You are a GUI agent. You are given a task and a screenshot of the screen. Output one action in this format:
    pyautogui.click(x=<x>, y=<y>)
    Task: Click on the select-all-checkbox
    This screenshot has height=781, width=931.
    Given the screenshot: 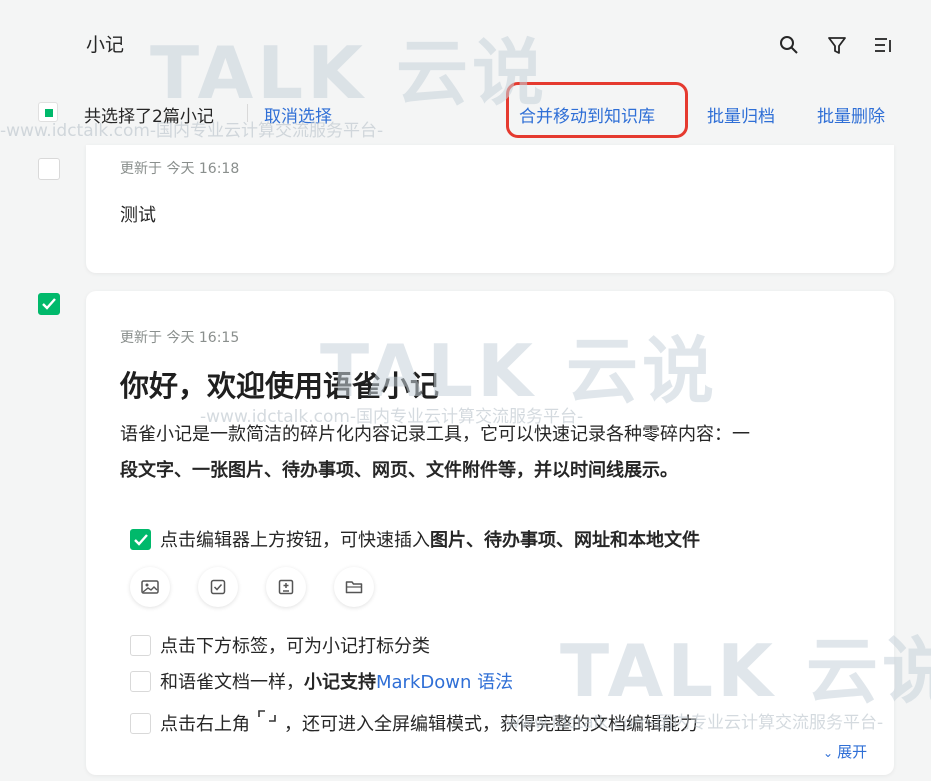 What is the action you would take?
    pyautogui.click(x=48, y=112)
    